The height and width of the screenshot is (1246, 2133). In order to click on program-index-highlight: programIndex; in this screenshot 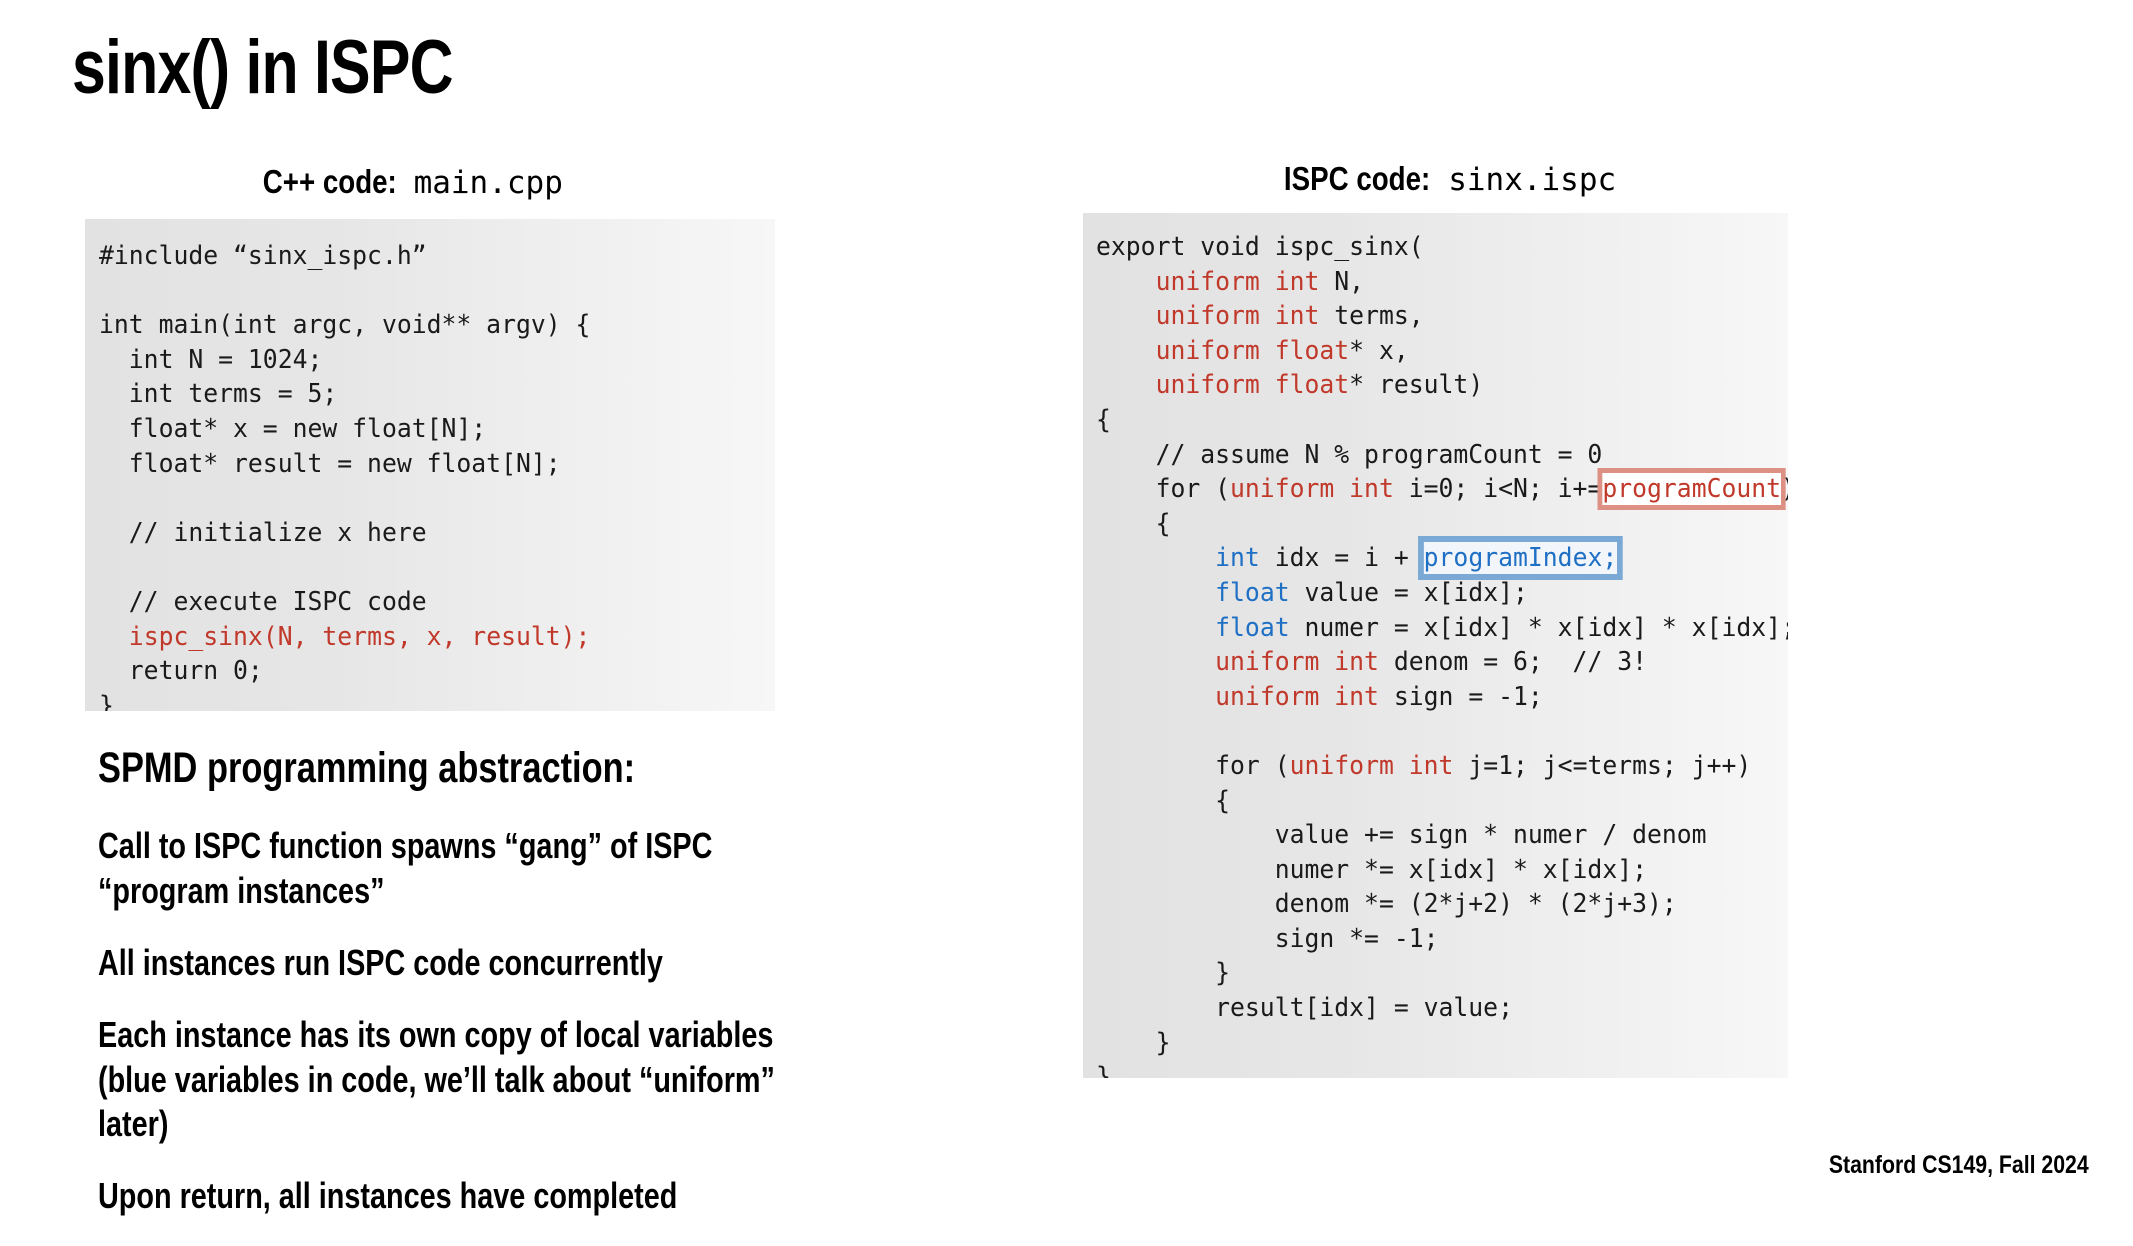, I will do `click(1520, 558)`.